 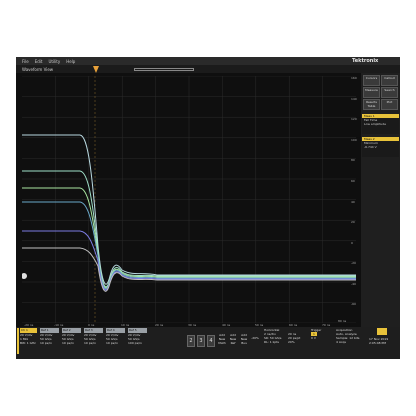 I want to click on y-tick-label: 20, so click(x=353, y=222).